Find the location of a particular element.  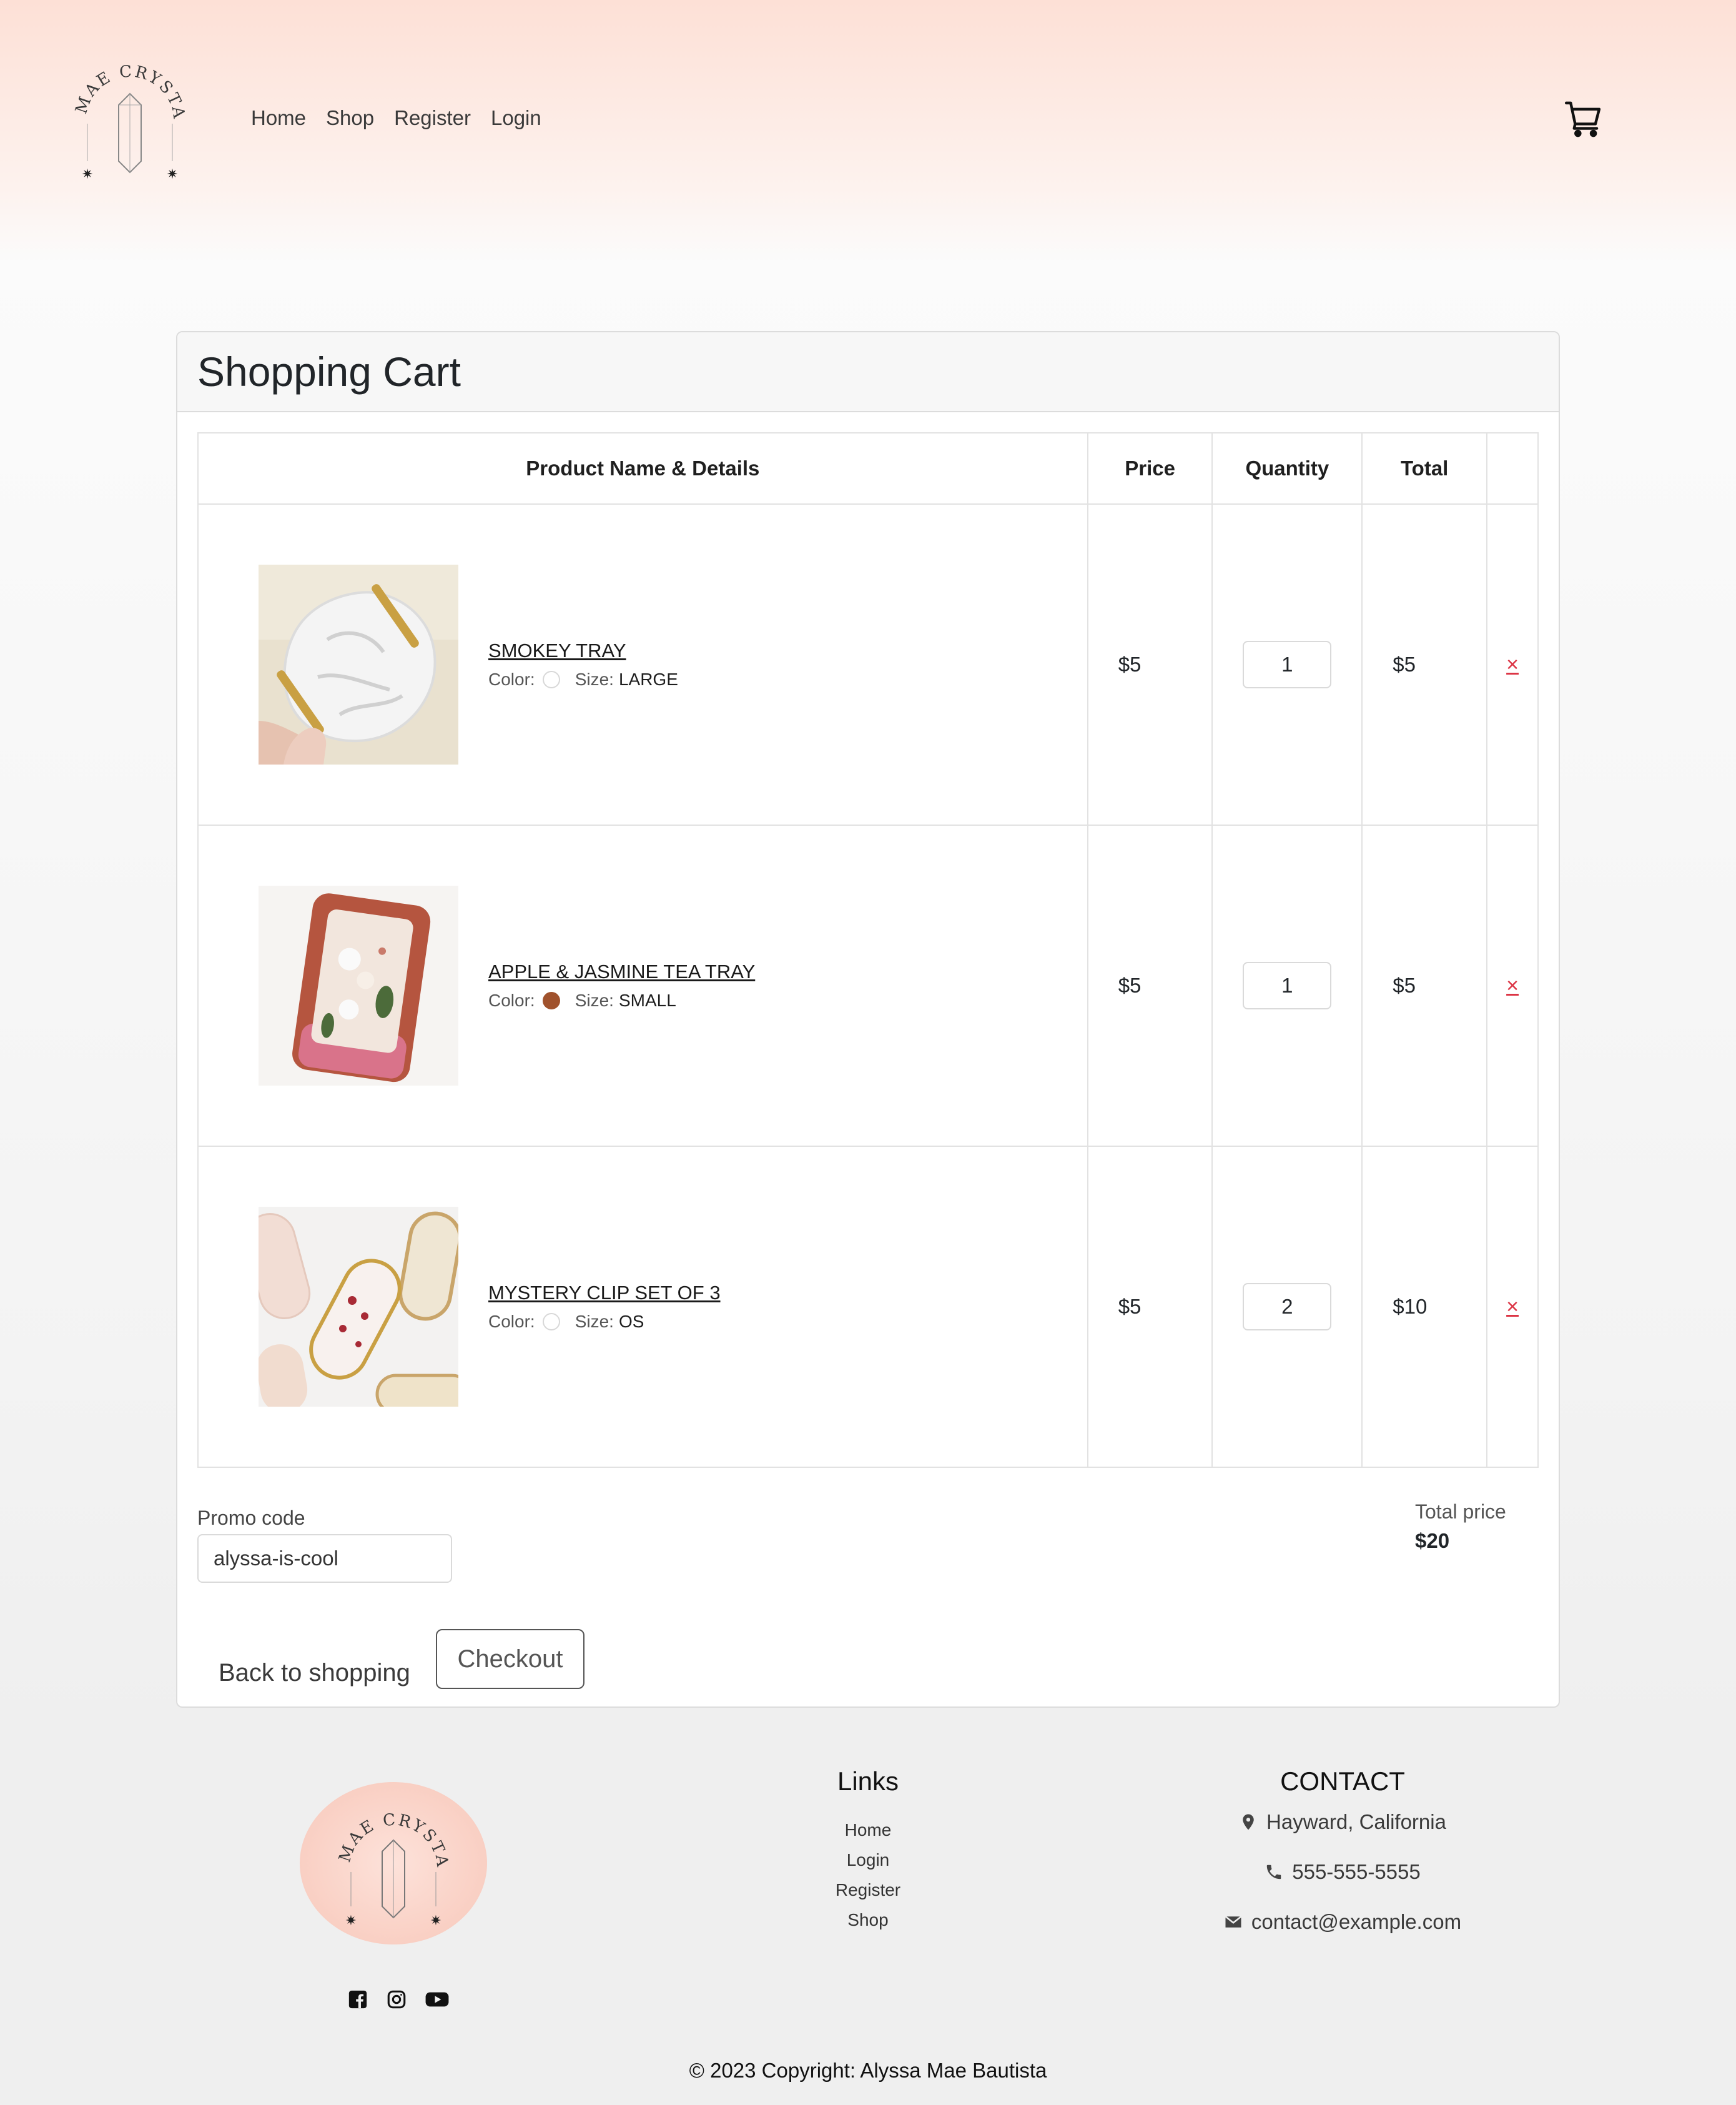

product-cell: SMOKEY TRAY Color: Size: LARGE is located at coordinates (643, 665).